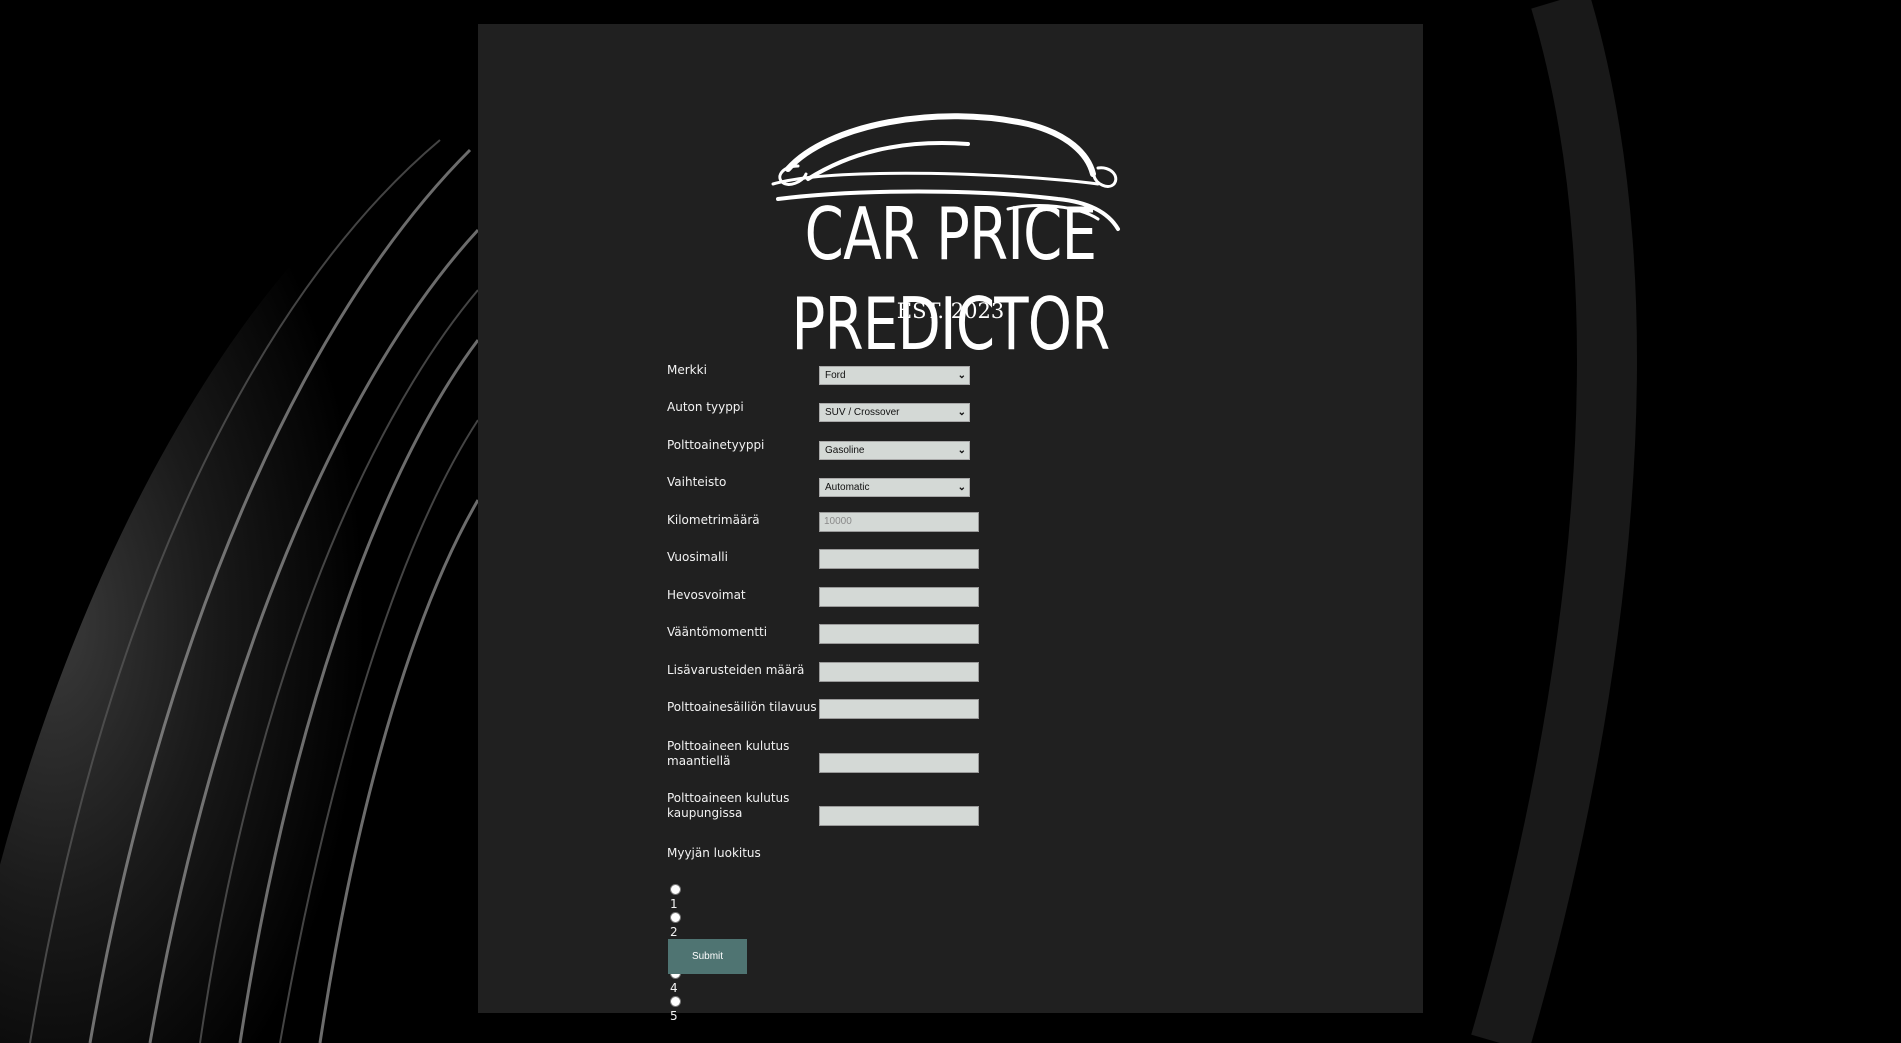 The height and width of the screenshot is (1043, 1901). I want to click on rating-option-1: 1, so click(676, 897).